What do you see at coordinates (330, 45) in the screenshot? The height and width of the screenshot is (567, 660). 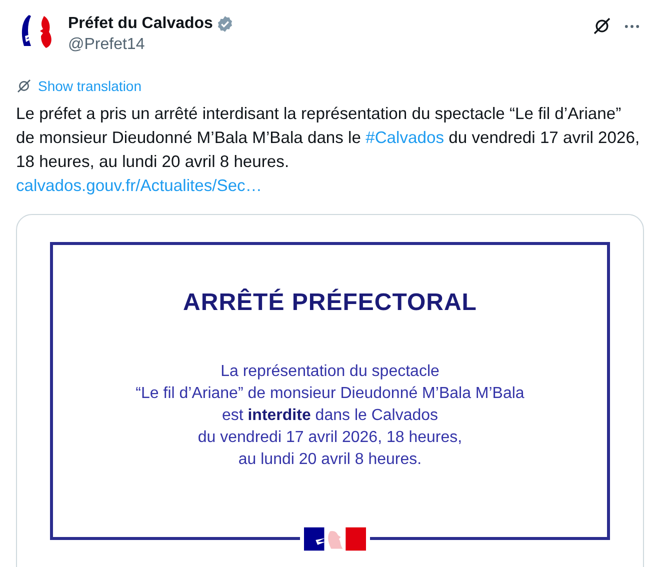 I see `author-handle: @Prefet14` at bounding box center [330, 45].